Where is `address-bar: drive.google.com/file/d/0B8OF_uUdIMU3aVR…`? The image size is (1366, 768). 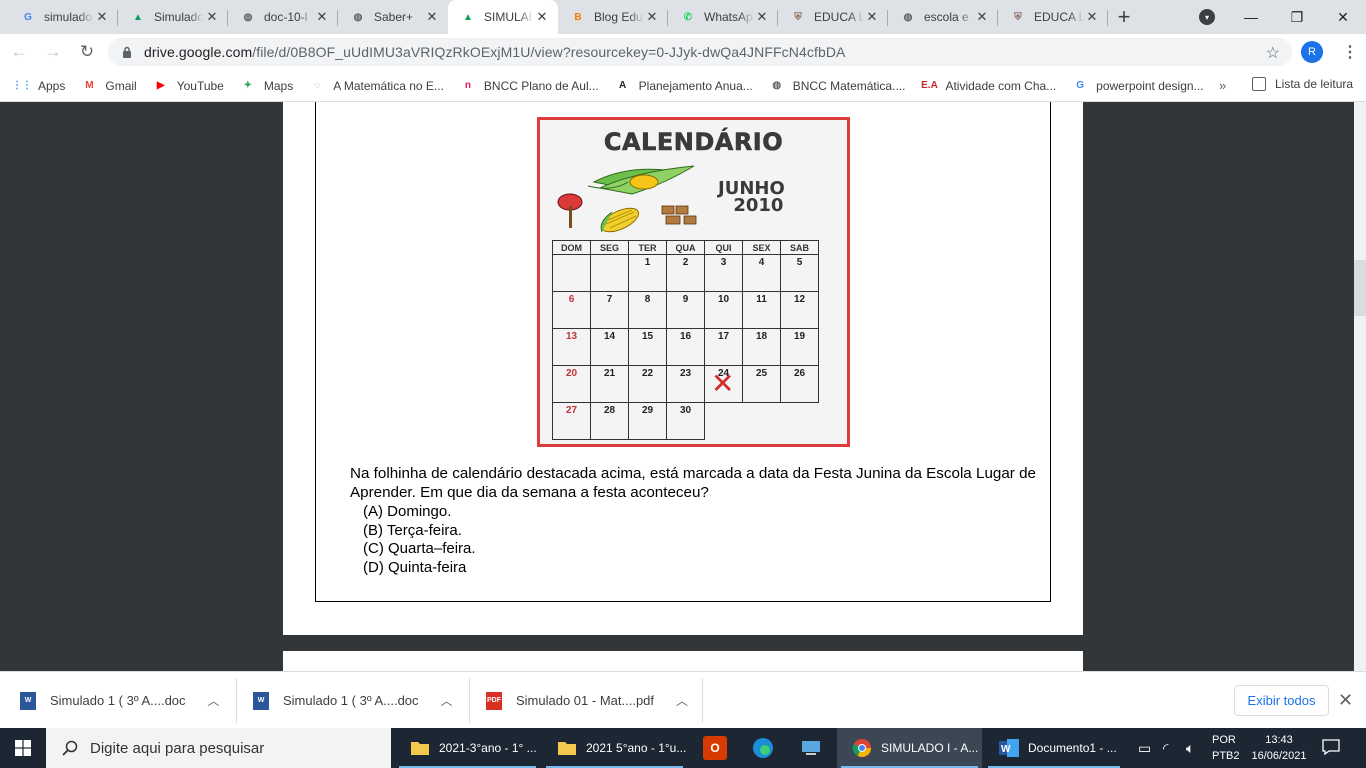
address-bar: drive.google.com/file/d/0B8OF_uUdIMU3aVR… is located at coordinates (700, 52).